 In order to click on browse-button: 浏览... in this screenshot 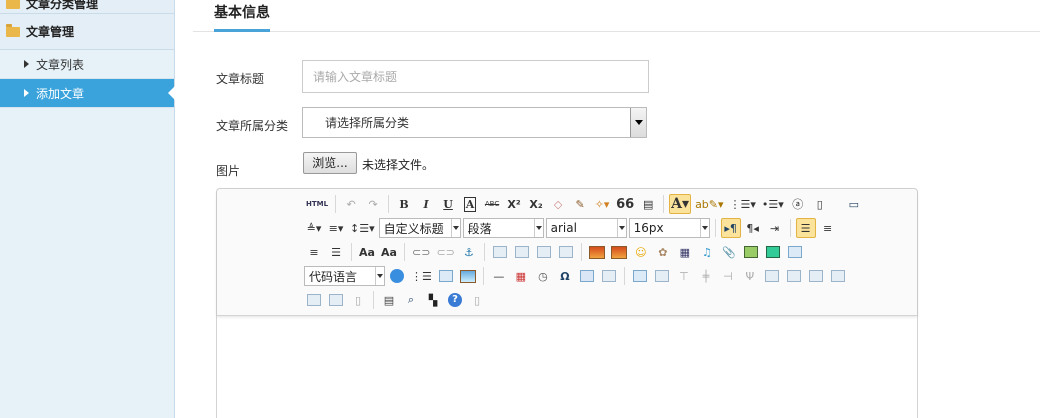, I will do `click(330, 163)`.